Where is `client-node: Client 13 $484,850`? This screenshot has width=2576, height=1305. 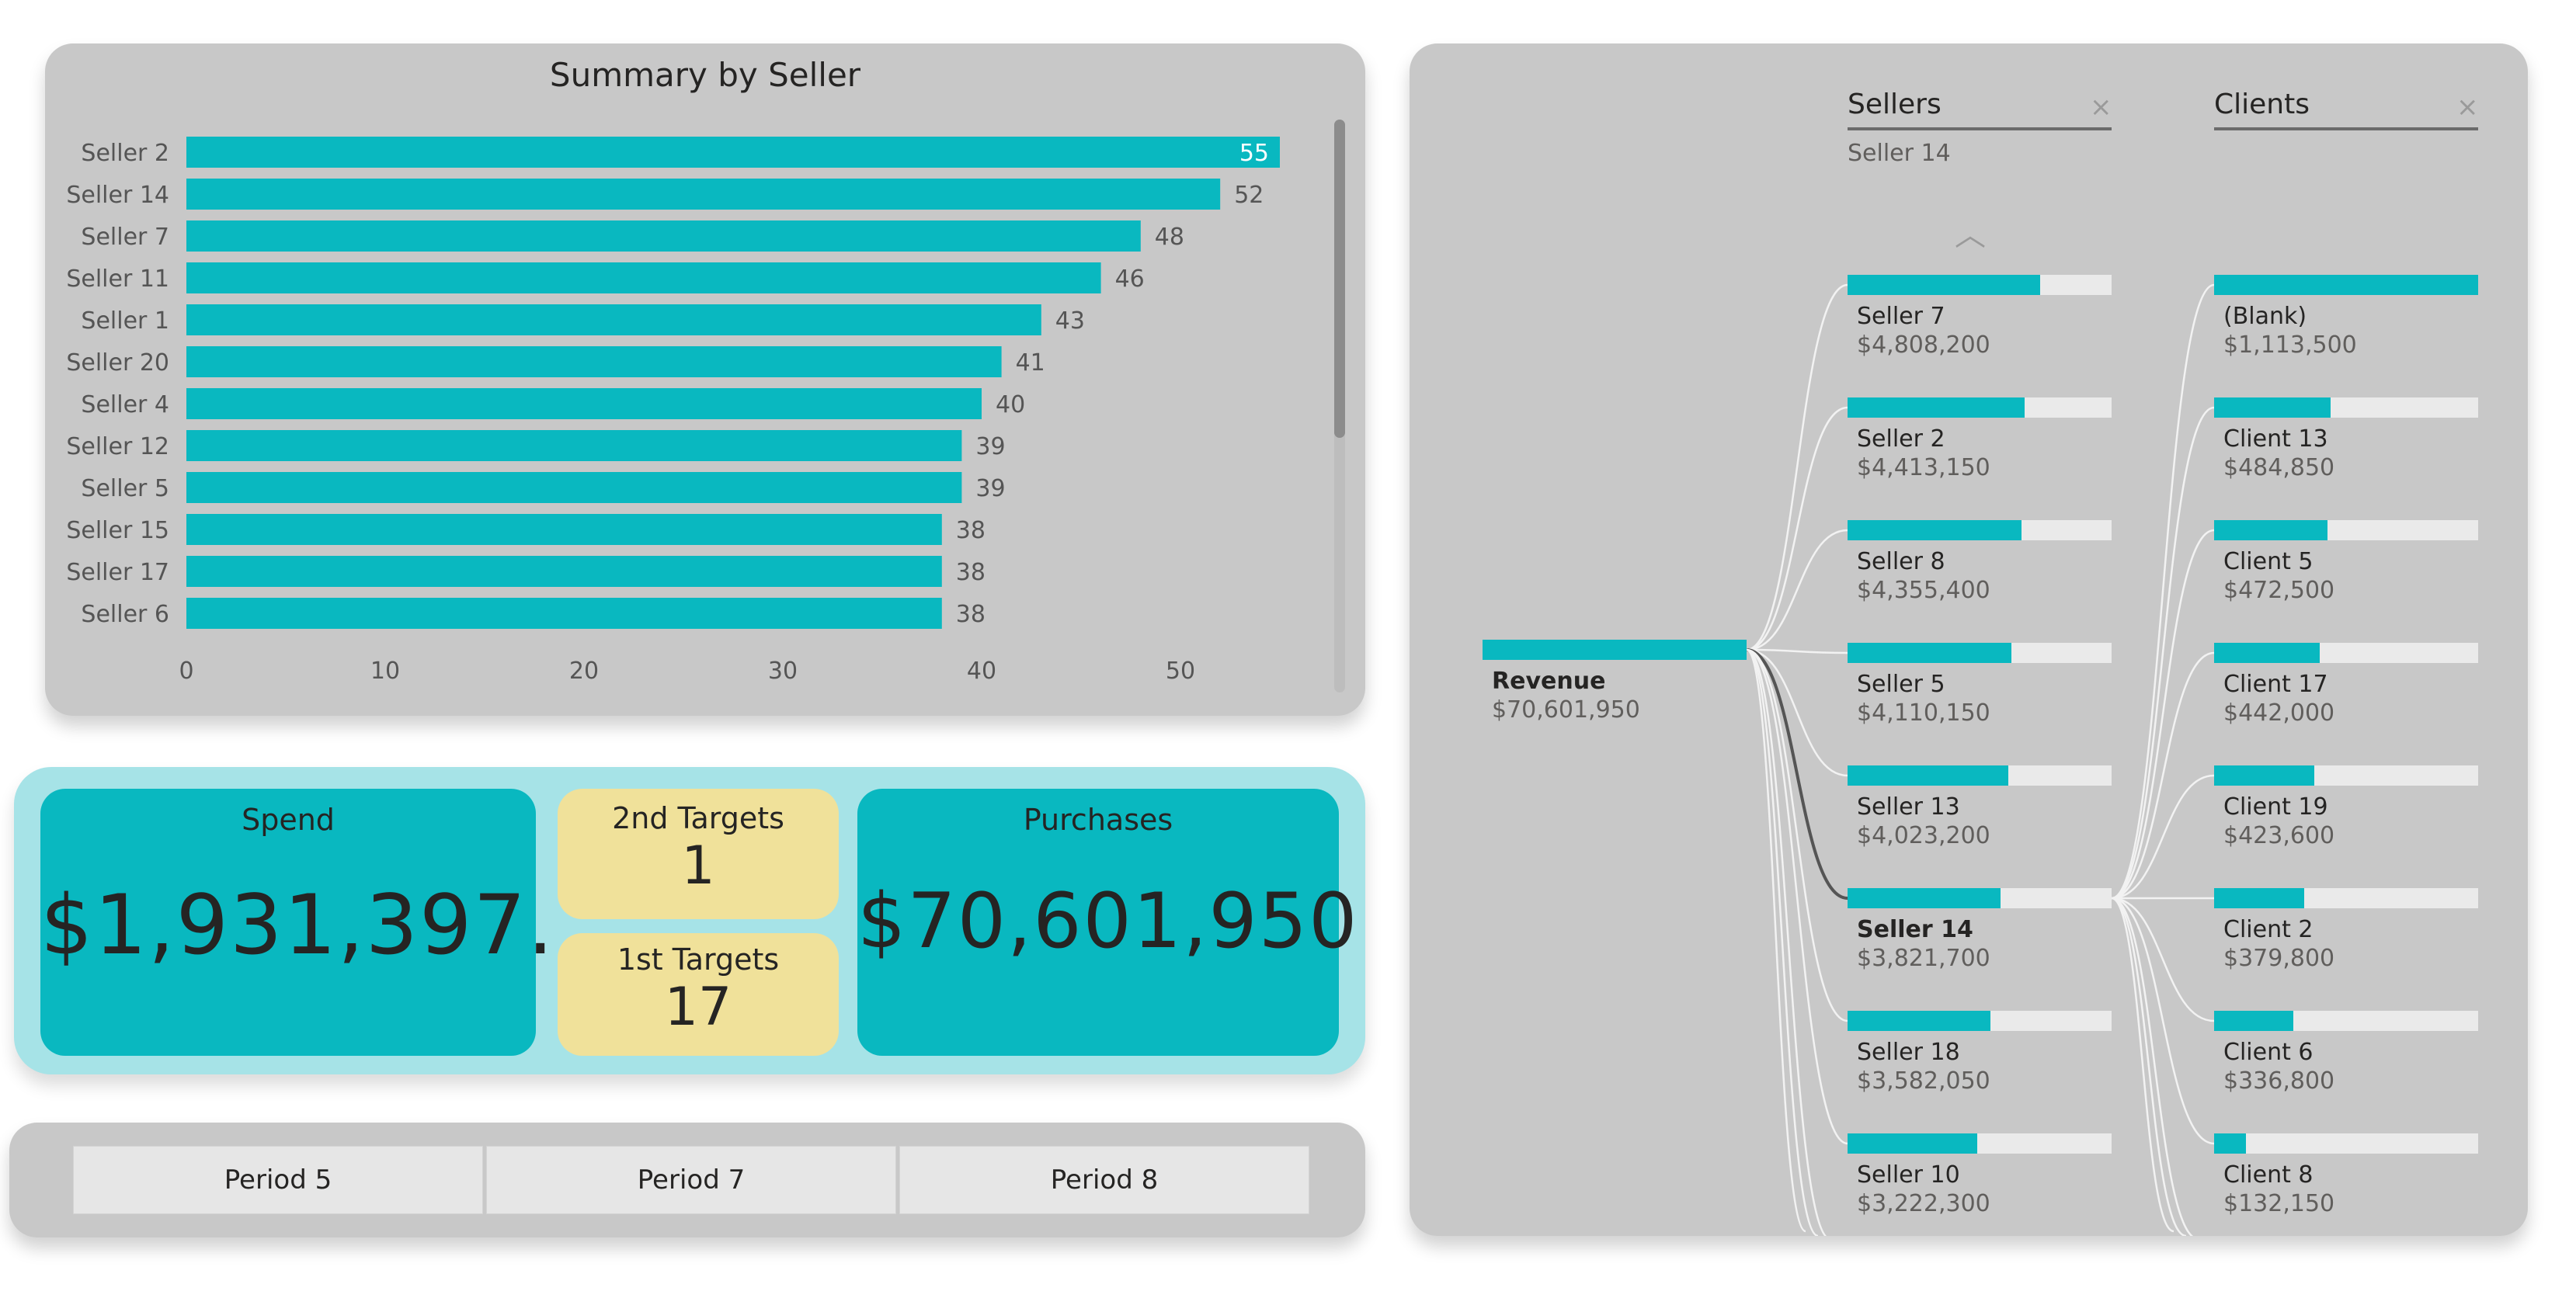
client-node: Client 13 $484,850 is located at coordinates (2346, 439).